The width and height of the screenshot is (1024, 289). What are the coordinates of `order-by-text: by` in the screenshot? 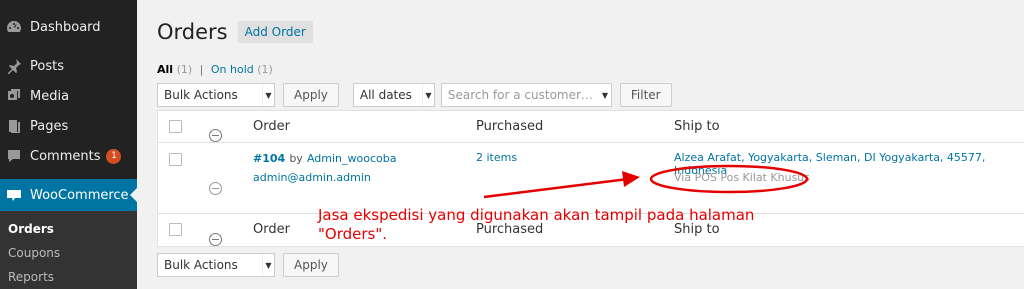 It's located at (296, 158).